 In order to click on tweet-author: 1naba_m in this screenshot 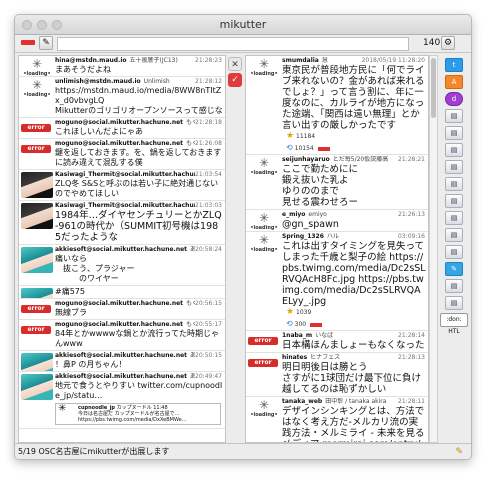, I will do `click(297, 335)`.